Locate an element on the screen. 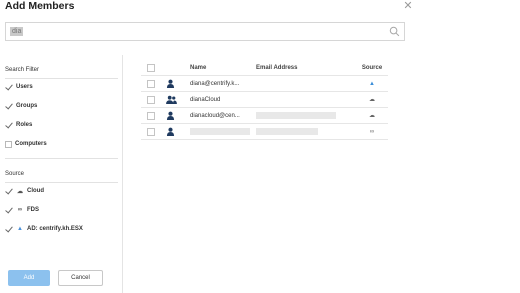 This screenshot has height=293, width=520. filter-computers-label: Computers is located at coordinates (31, 144).